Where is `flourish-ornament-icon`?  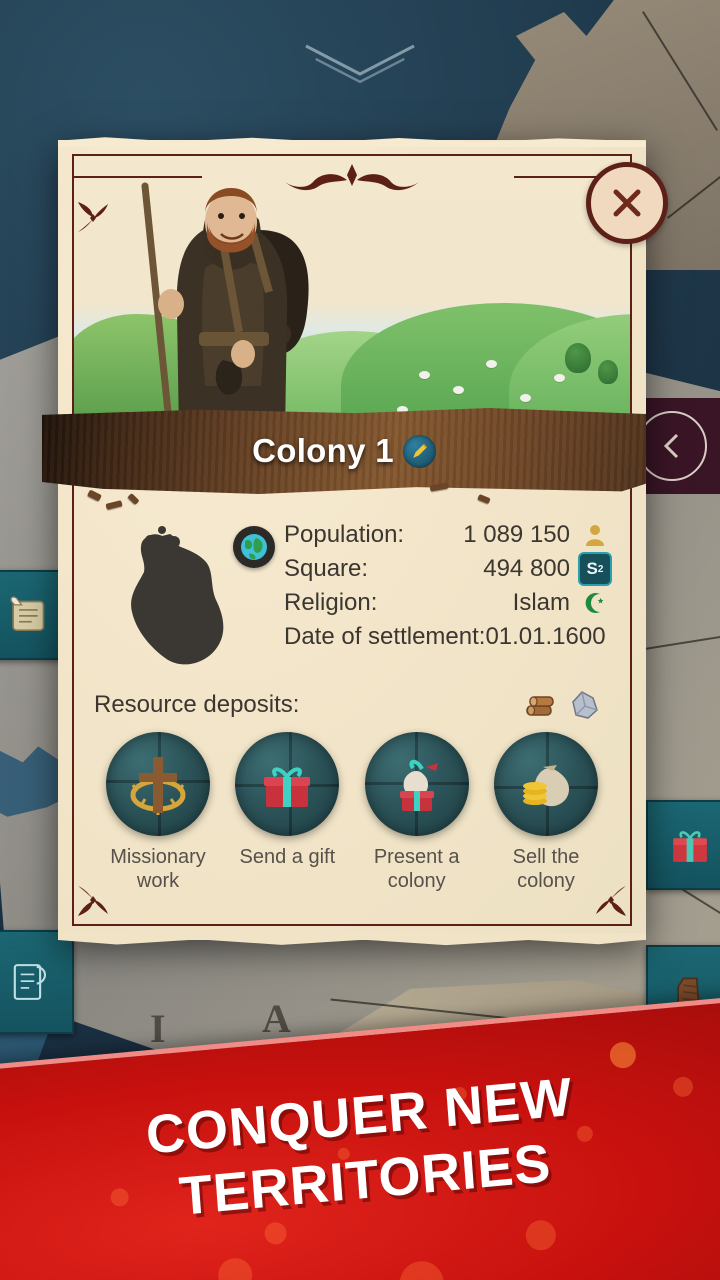
flourish-ornament-icon is located at coordinates (352, 177).